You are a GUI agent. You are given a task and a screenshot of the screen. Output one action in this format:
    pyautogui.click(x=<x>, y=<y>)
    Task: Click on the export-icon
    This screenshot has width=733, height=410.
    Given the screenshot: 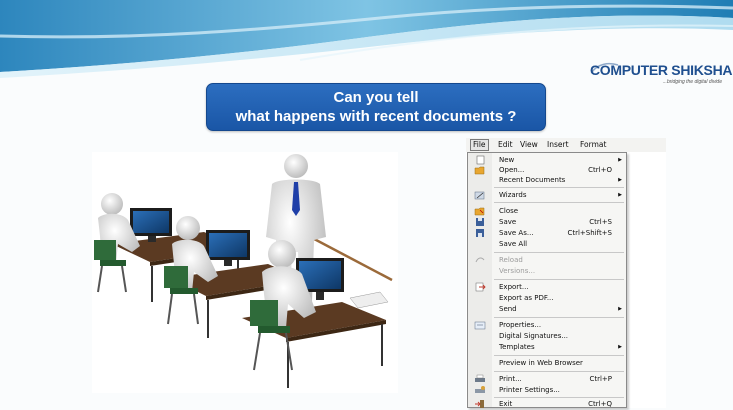 What is the action you would take?
    pyautogui.click(x=480, y=287)
    